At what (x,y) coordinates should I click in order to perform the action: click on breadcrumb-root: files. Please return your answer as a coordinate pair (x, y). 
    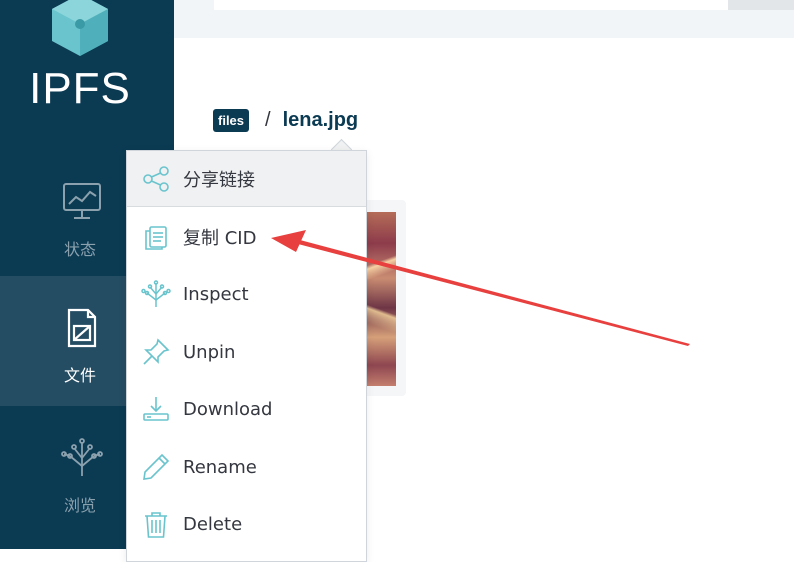
    Looking at the image, I should click on (231, 120).